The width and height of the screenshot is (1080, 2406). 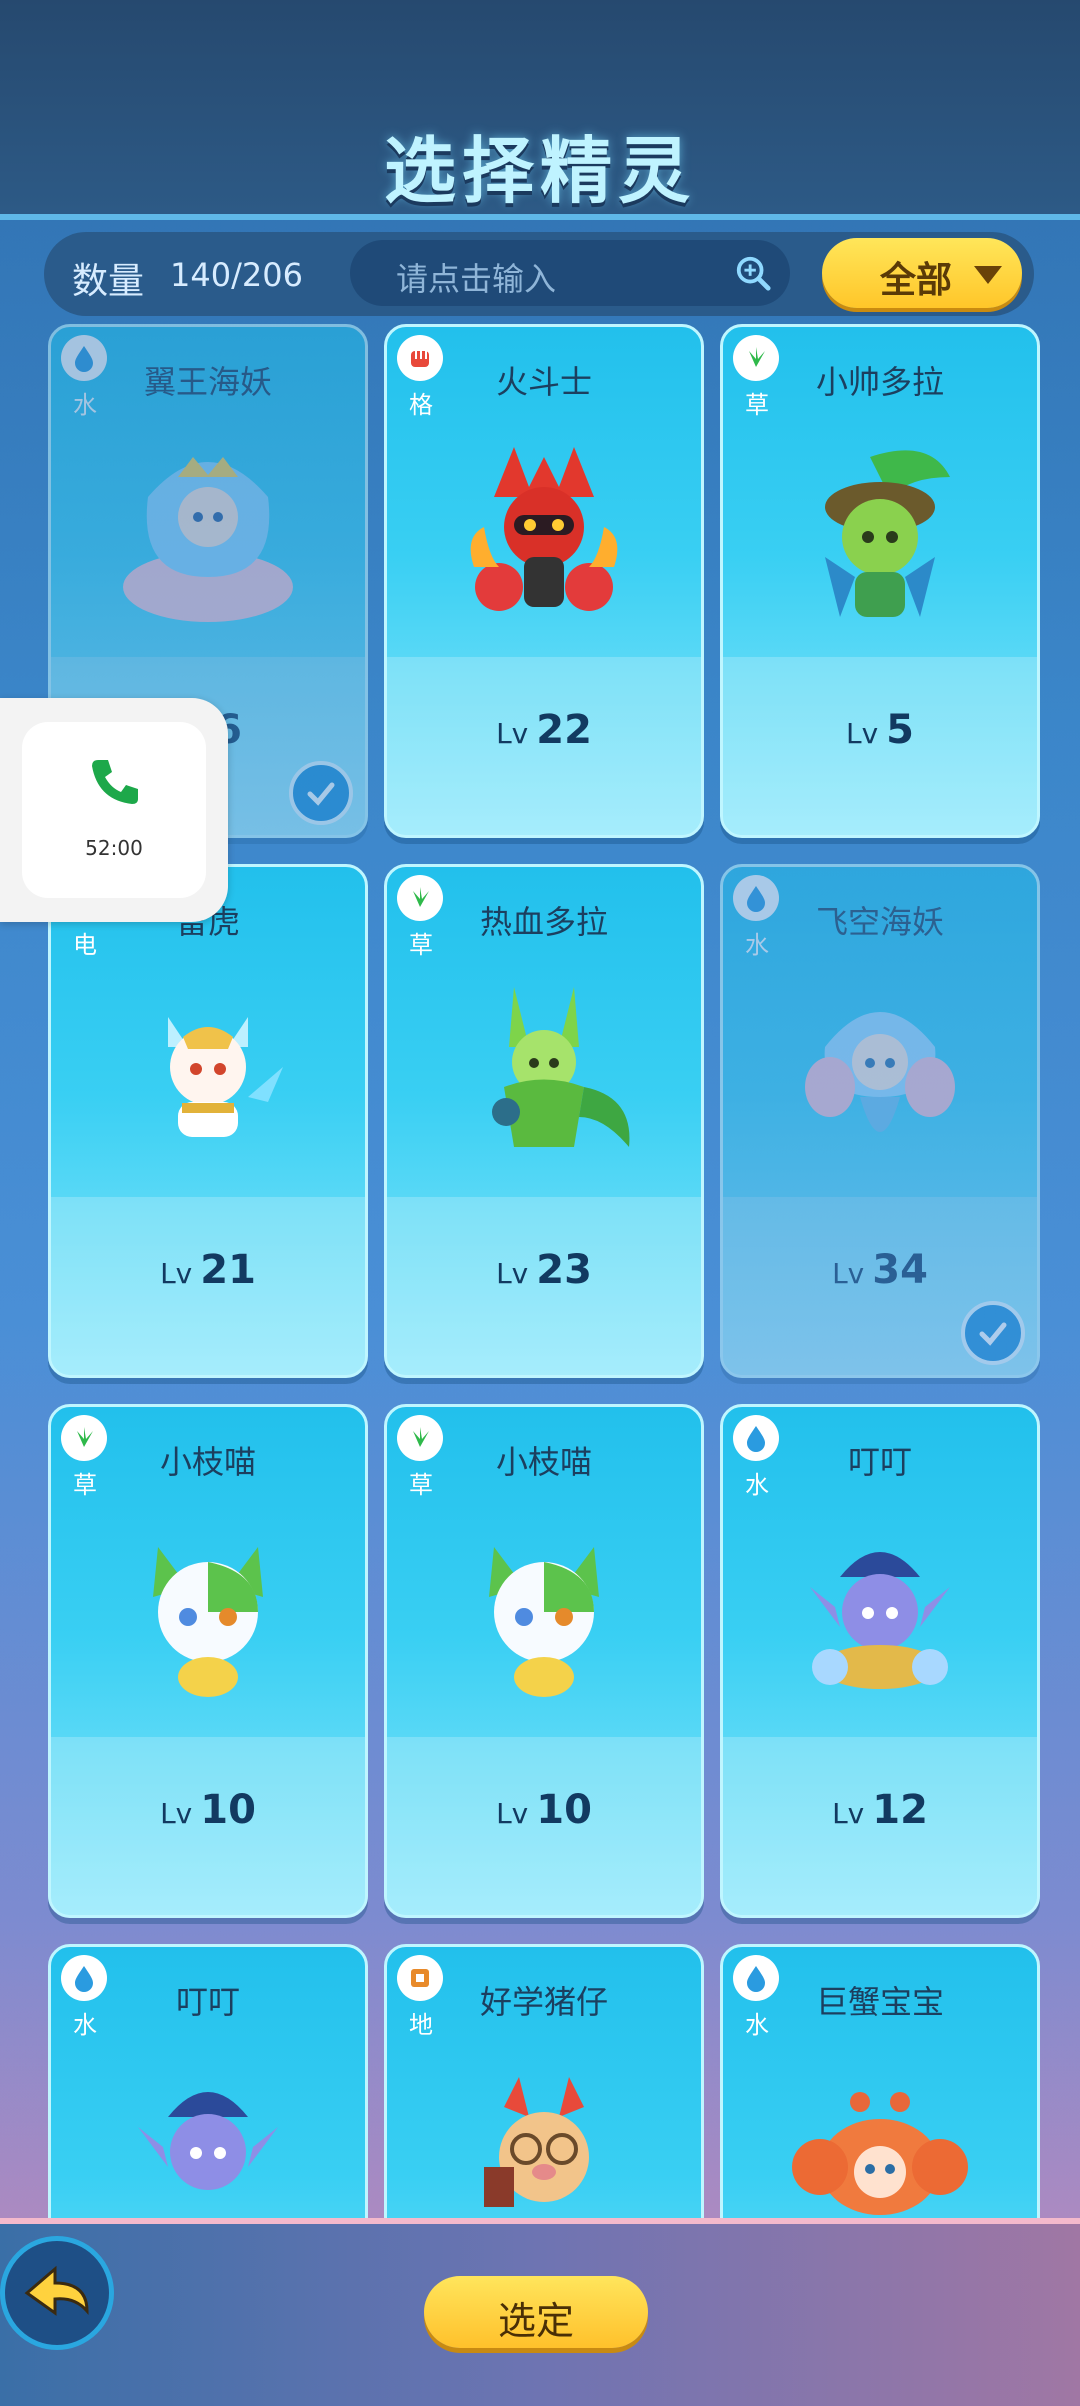 I want to click on bottom-bar: 选定, so click(x=540, y=2312).